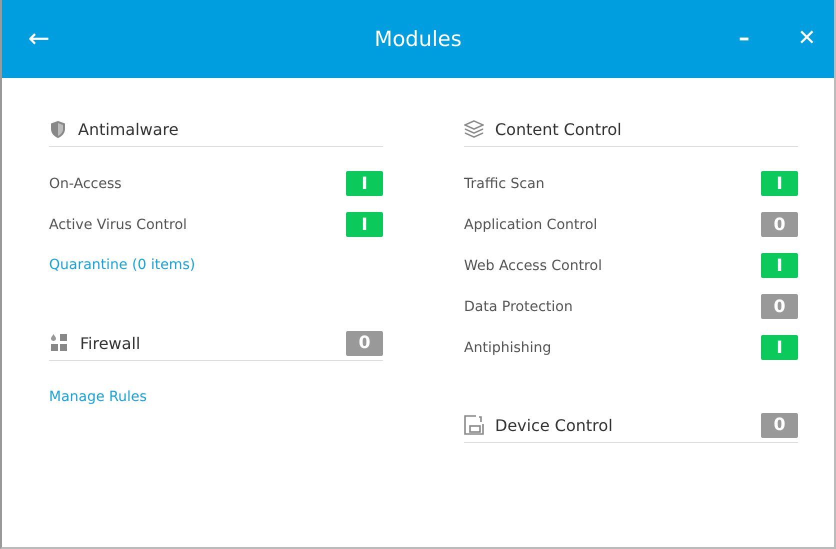 The width and height of the screenshot is (836, 549). Describe the element at coordinates (58, 129) in the screenshot. I see `shield-icon` at that location.